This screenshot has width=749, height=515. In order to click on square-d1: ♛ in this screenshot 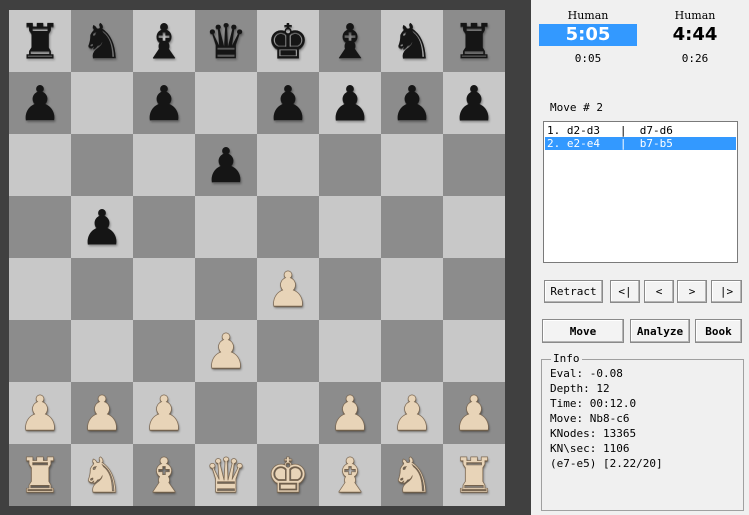, I will do `click(226, 475)`.